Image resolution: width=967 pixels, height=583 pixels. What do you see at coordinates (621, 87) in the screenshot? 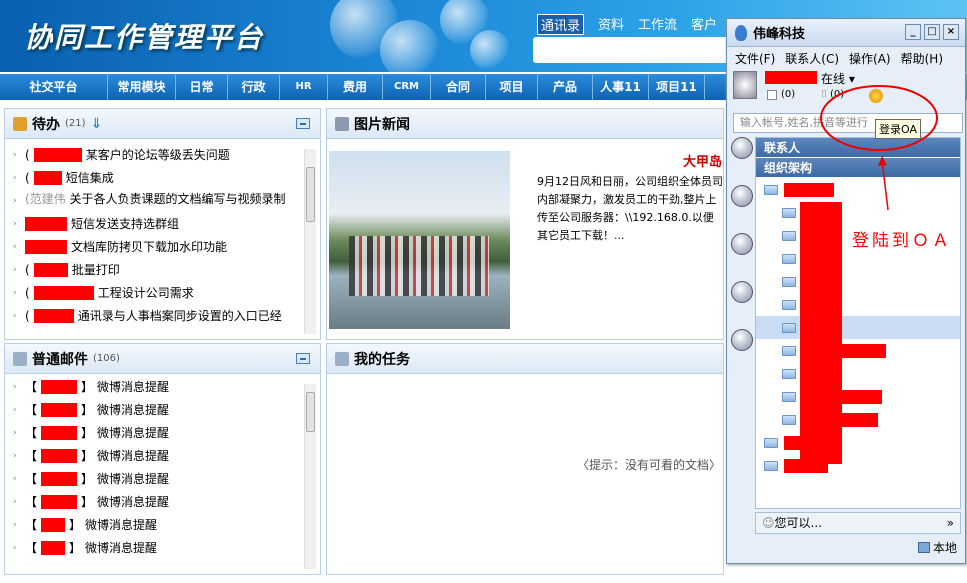
I see `nav-item-hr11: 人事11` at bounding box center [621, 87].